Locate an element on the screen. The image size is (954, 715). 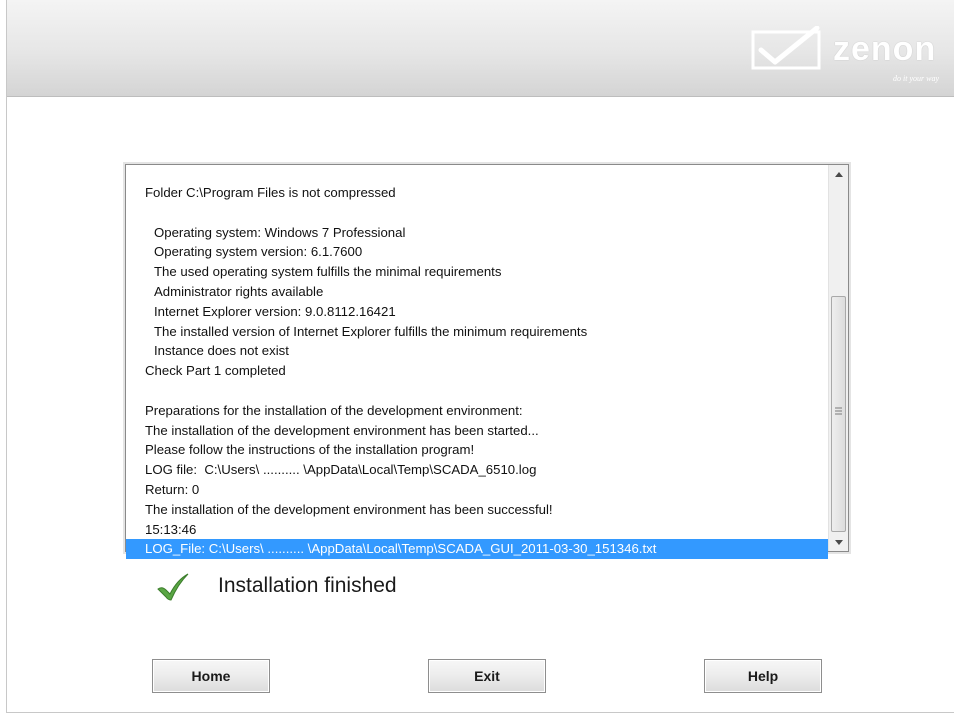
log-line: Operating system version: 6.1.7600 is located at coordinates (477, 252).